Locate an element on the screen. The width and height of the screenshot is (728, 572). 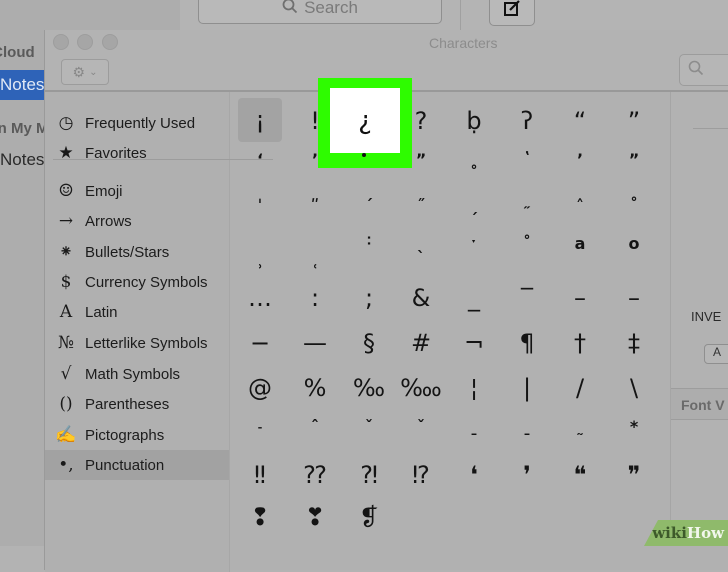
compose-note-button is located at coordinates (512, 13).